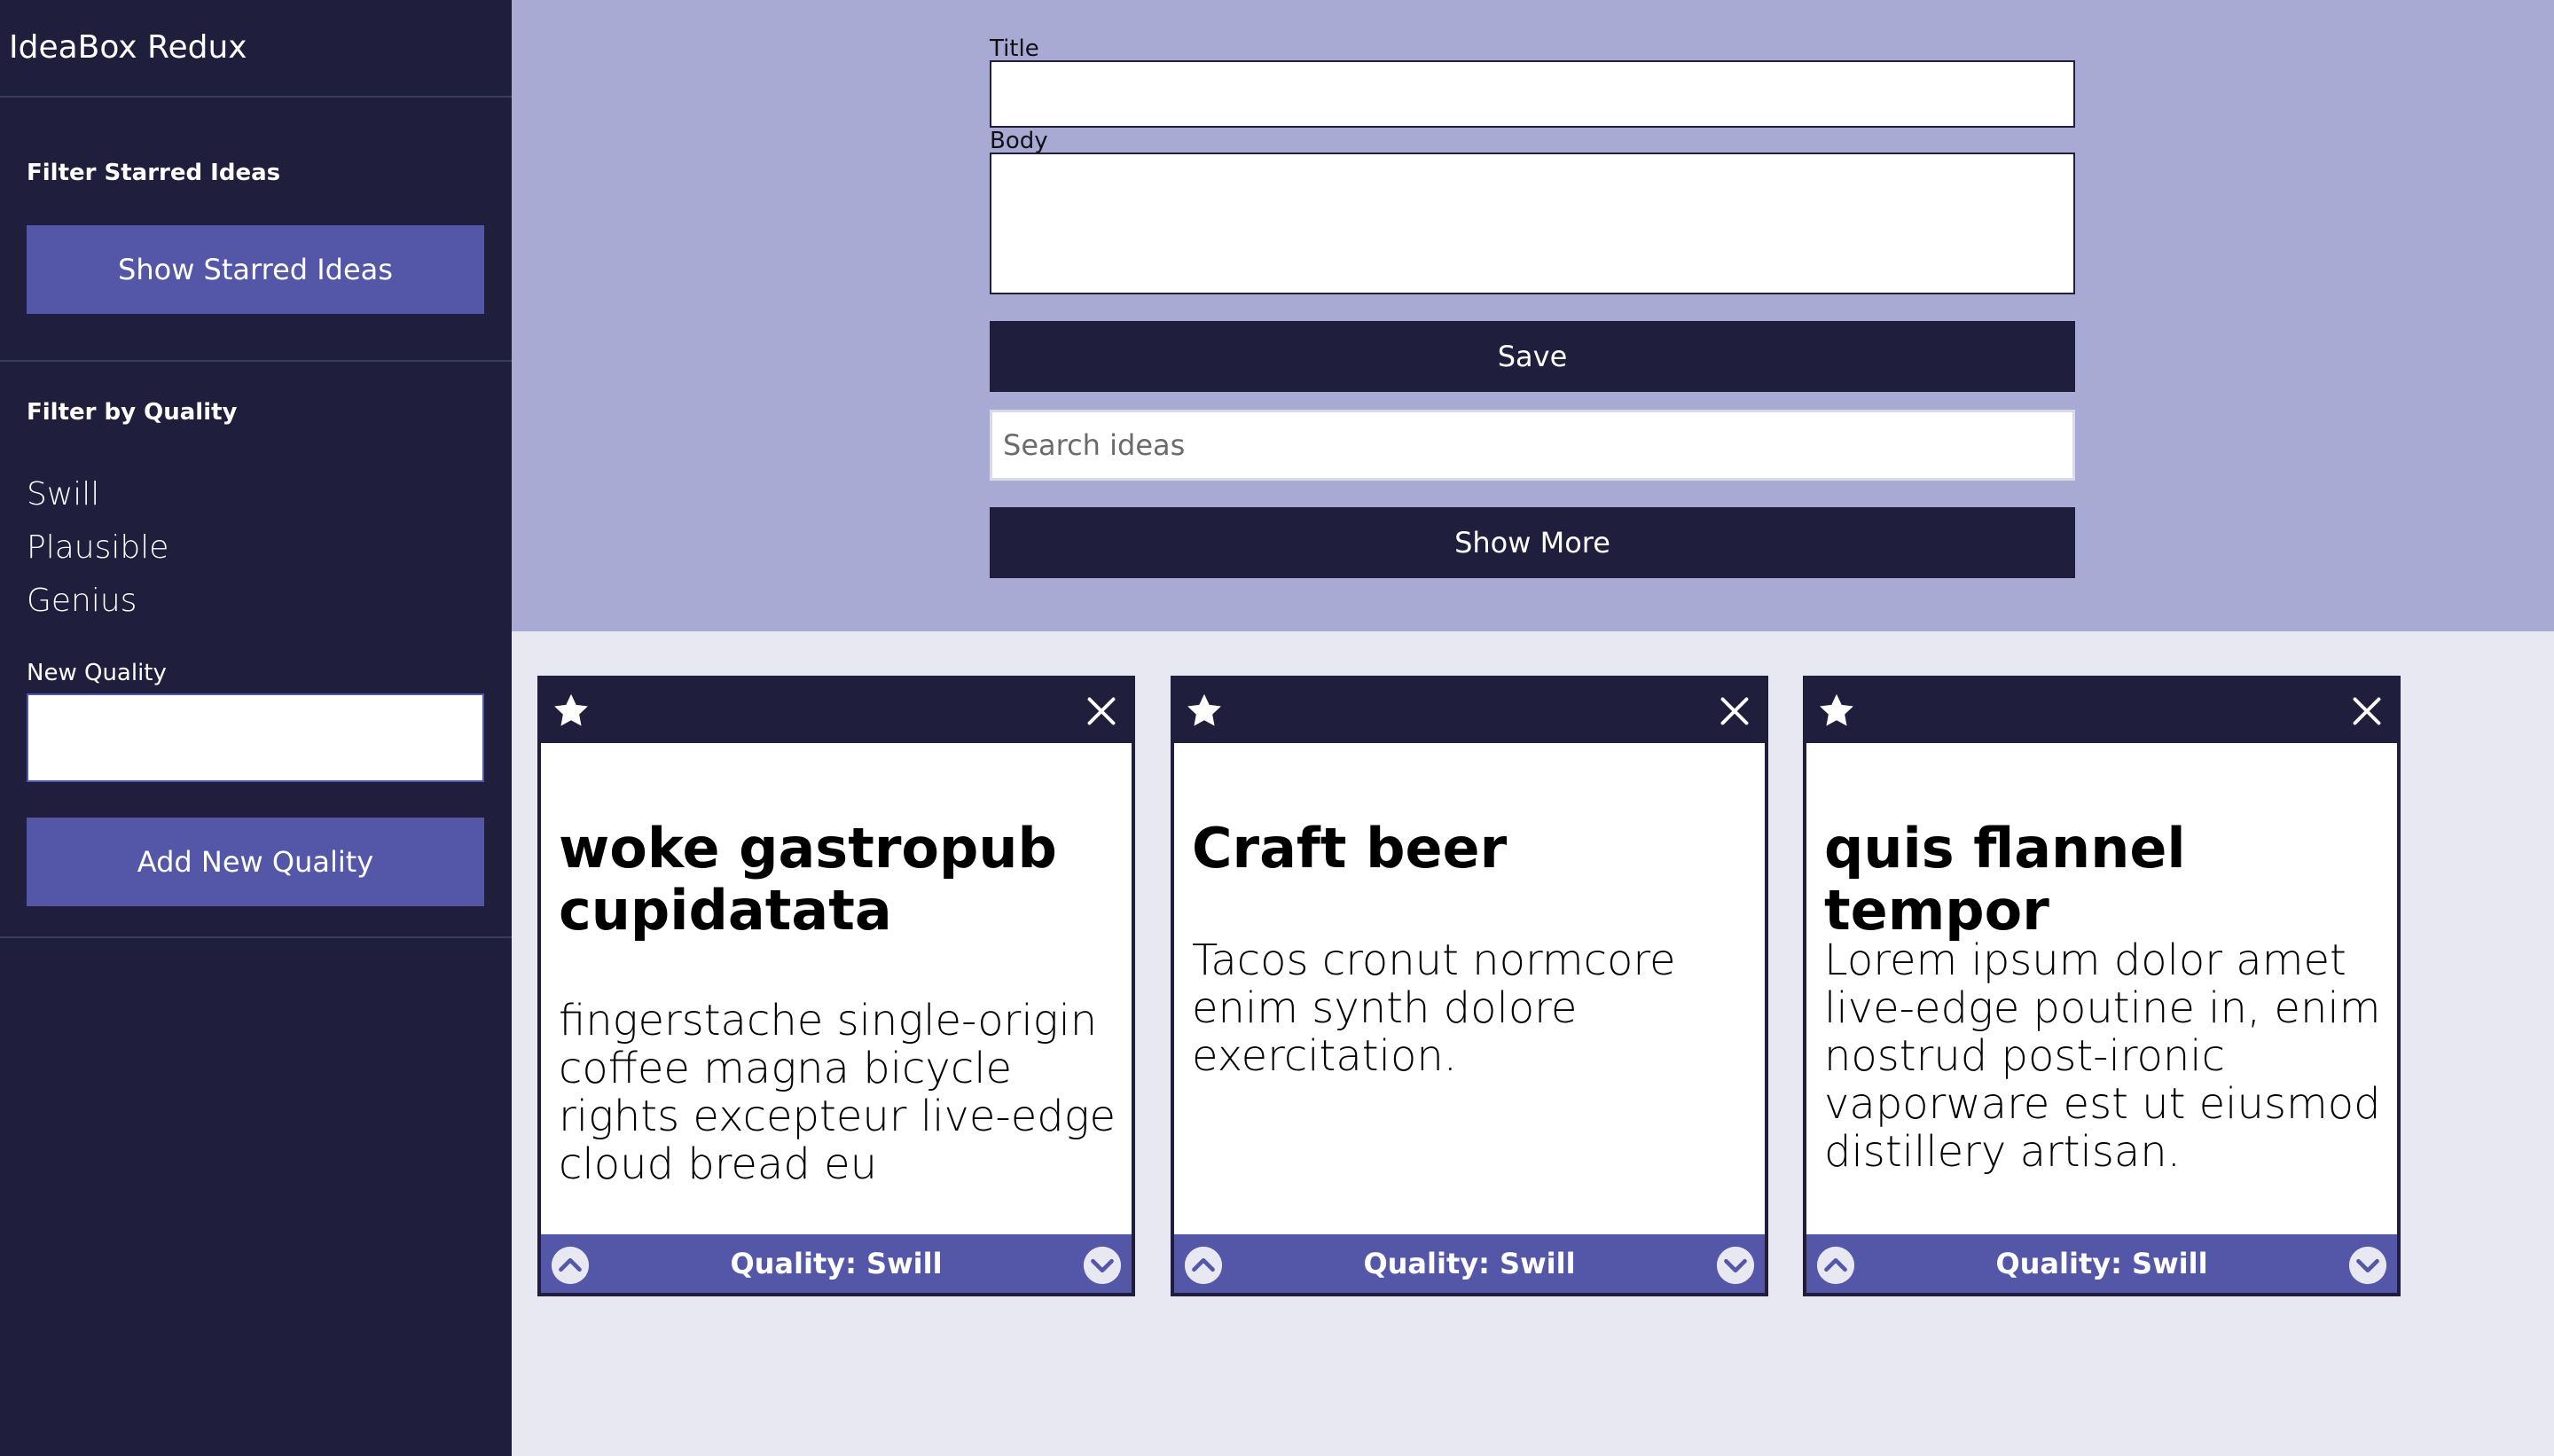 The image size is (2554, 1456). Describe the element at coordinates (255, 737) in the screenshot. I see `new-quality-input` at that location.